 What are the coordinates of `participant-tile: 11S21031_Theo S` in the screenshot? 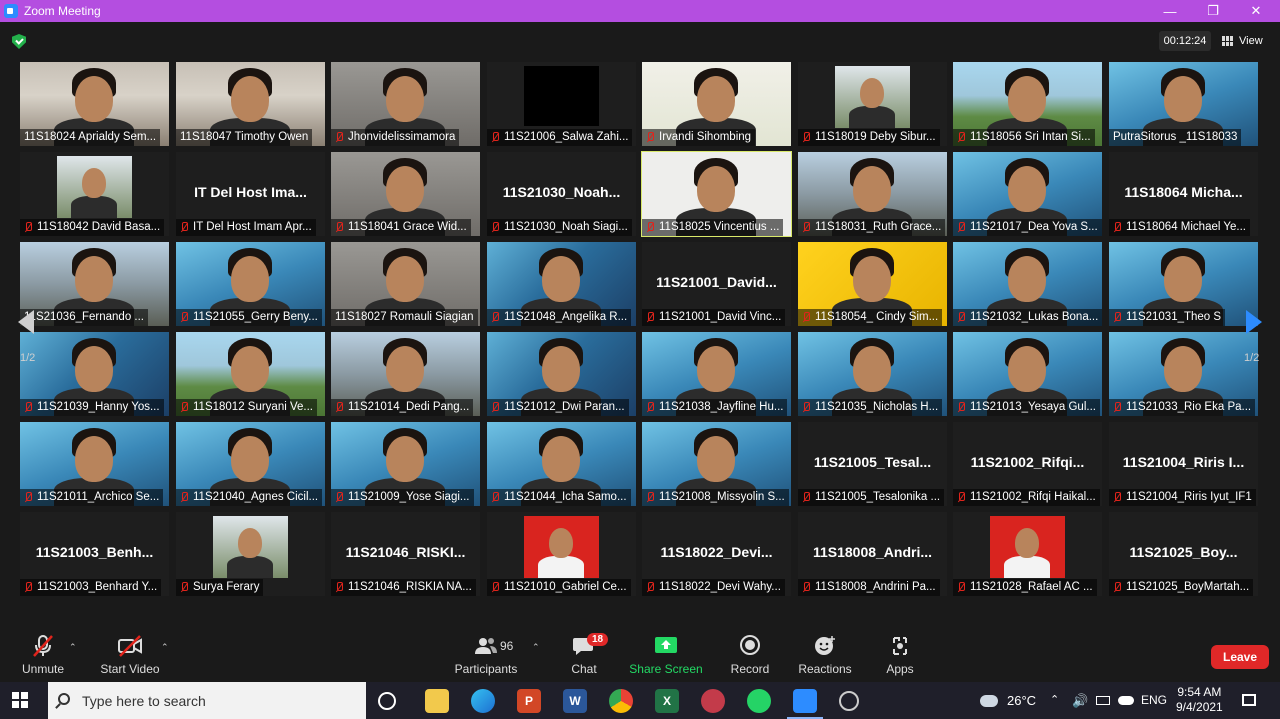 It's located at (1183, 284).